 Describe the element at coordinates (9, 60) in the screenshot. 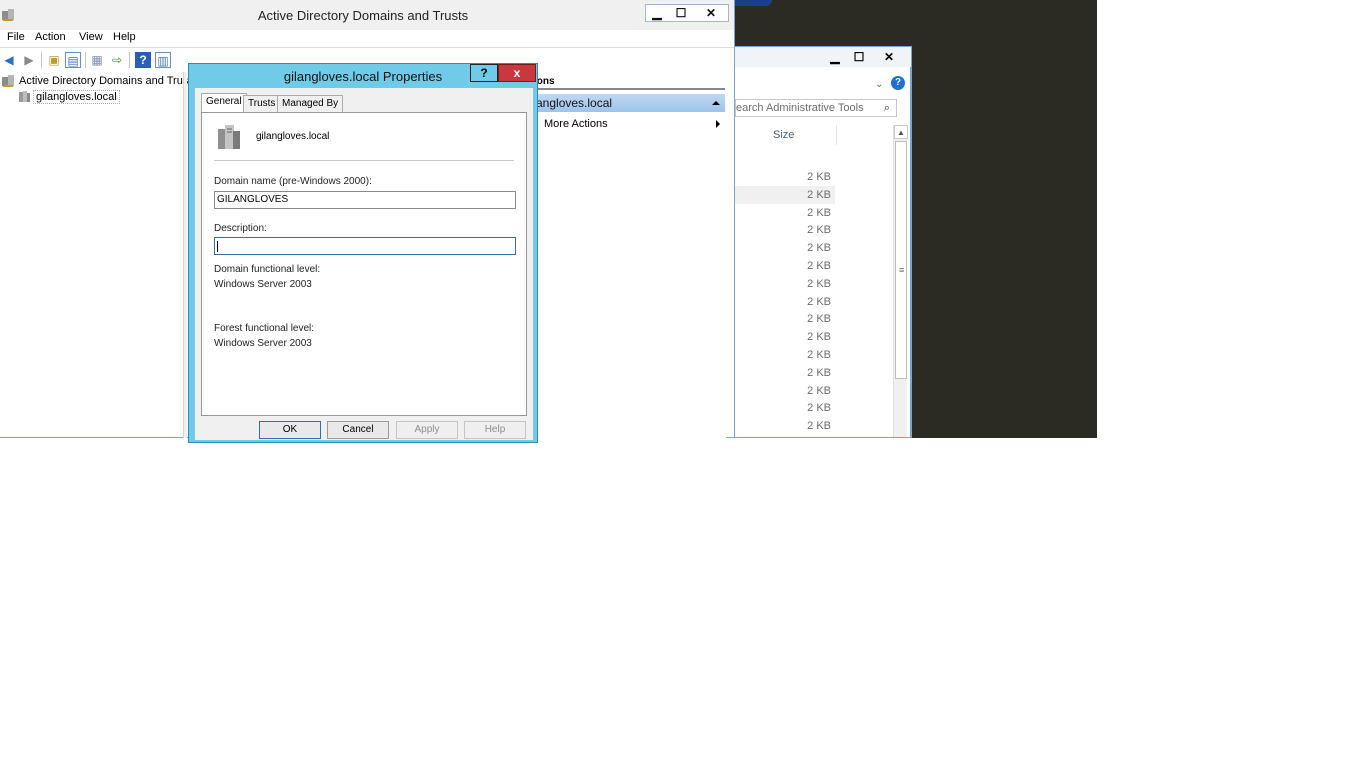

I see `back-arrow-icon: ◀` at that location.